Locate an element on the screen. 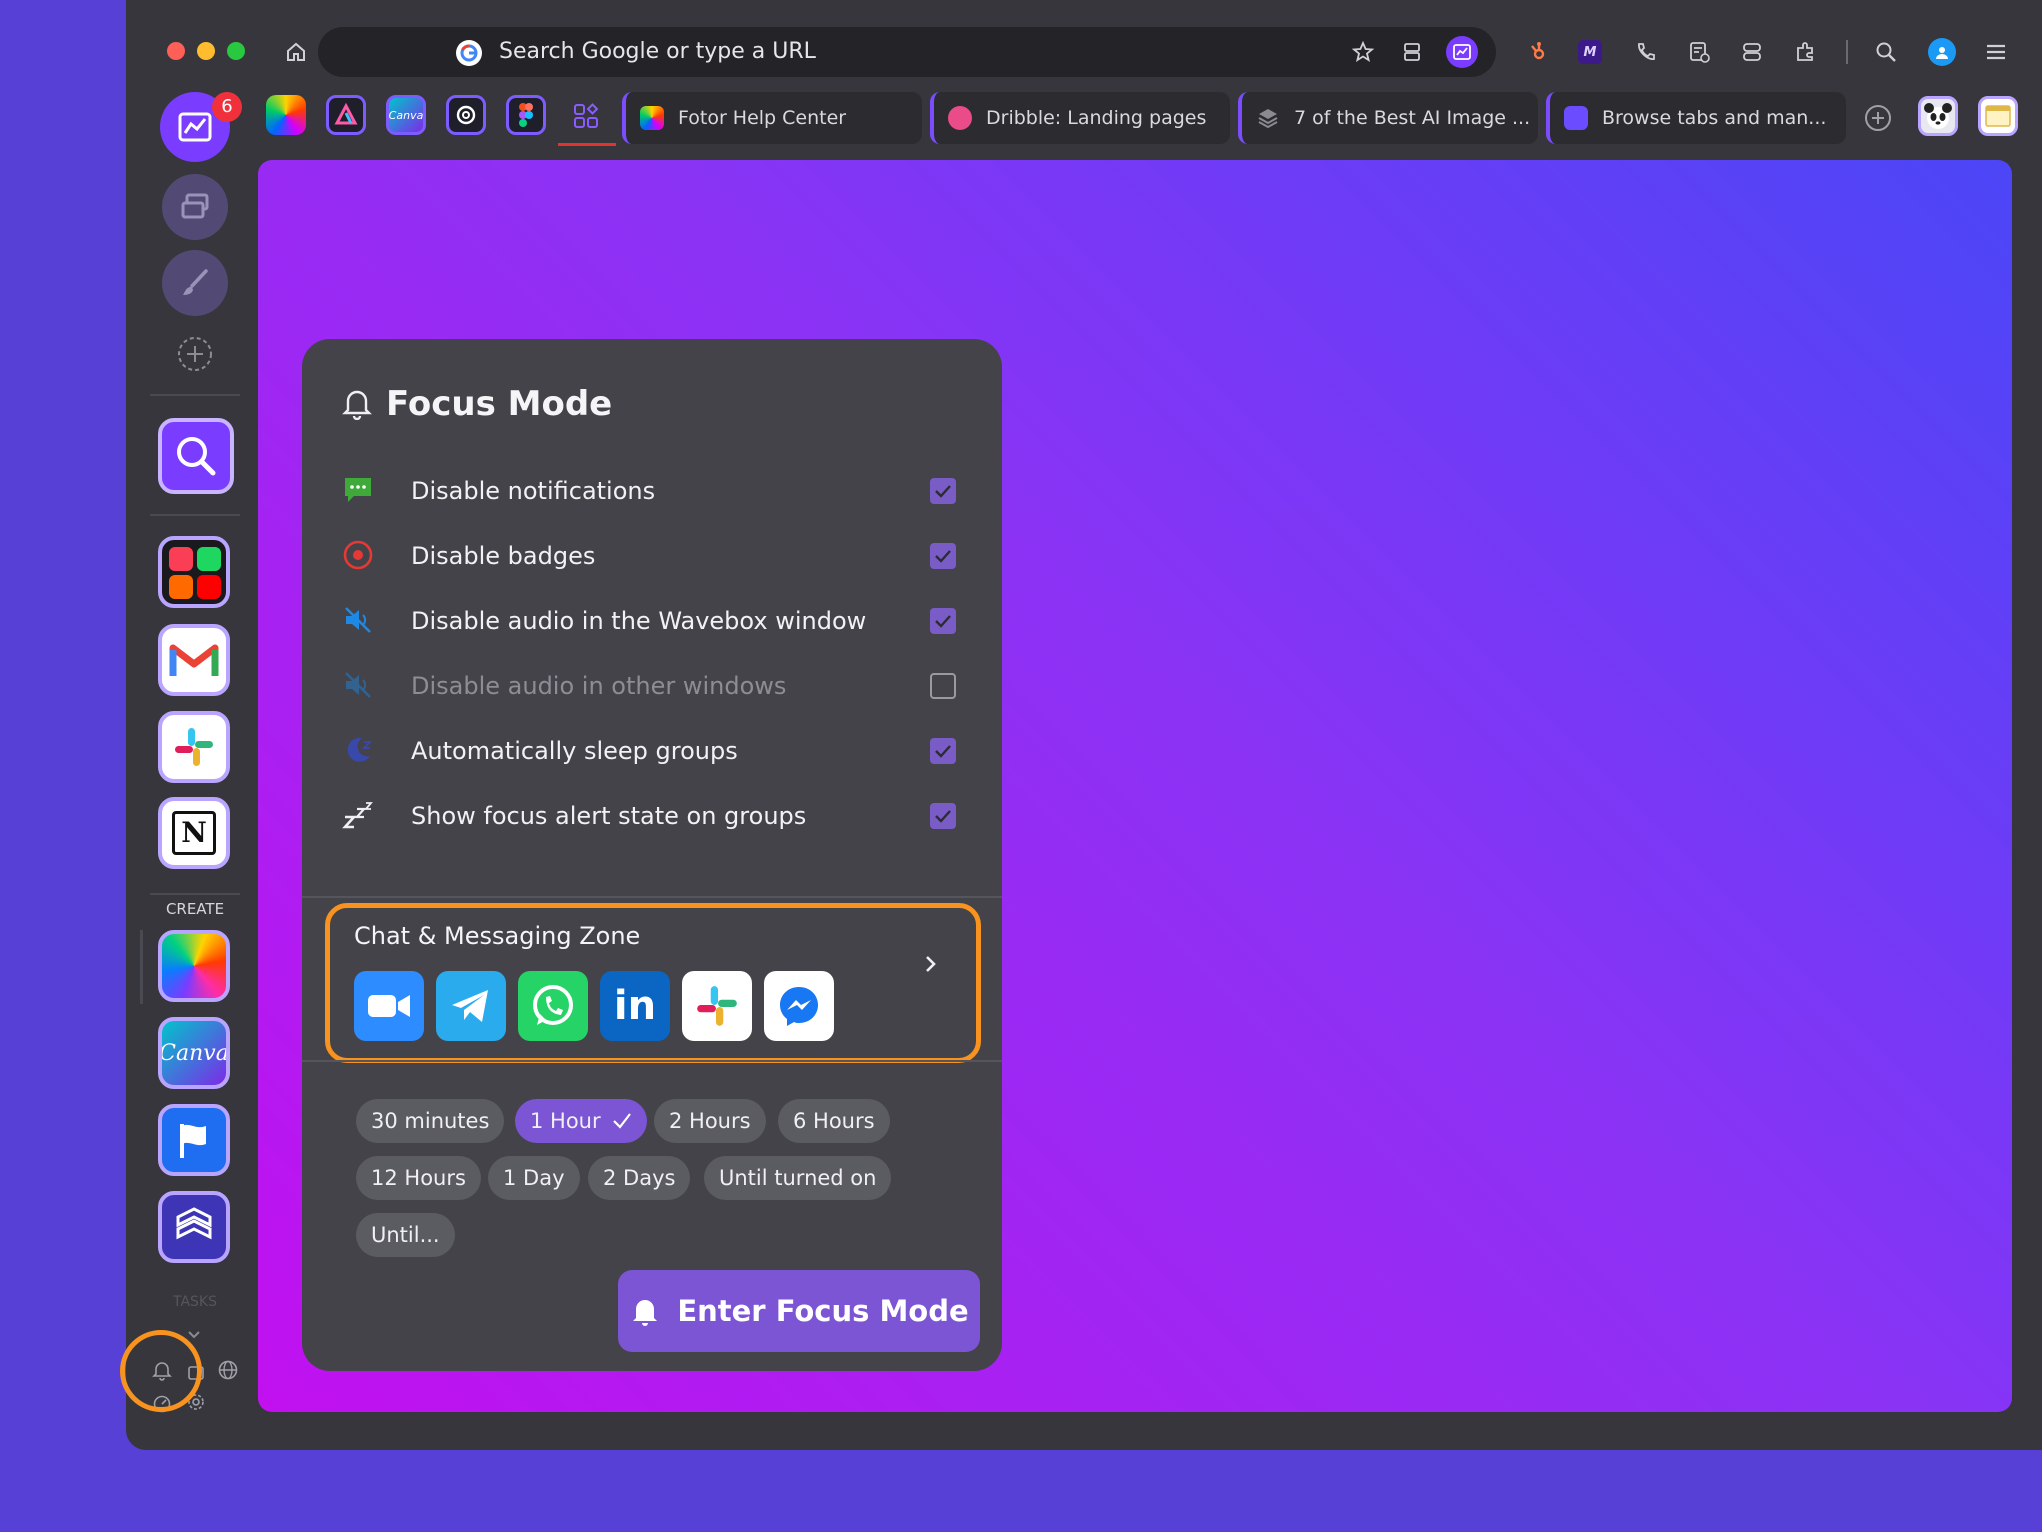 This screenshot has height=1532, width=2042. search-icon is located at coordinates (1886, 52).